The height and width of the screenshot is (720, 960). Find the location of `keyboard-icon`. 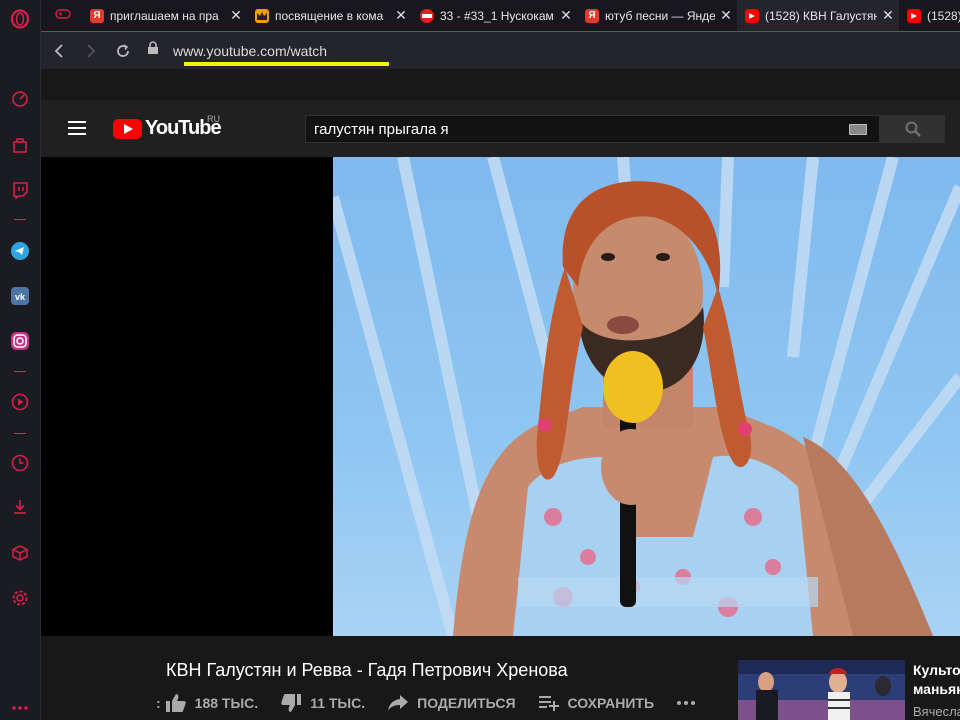

keyboard-icon is located at coordinates (858, 129).